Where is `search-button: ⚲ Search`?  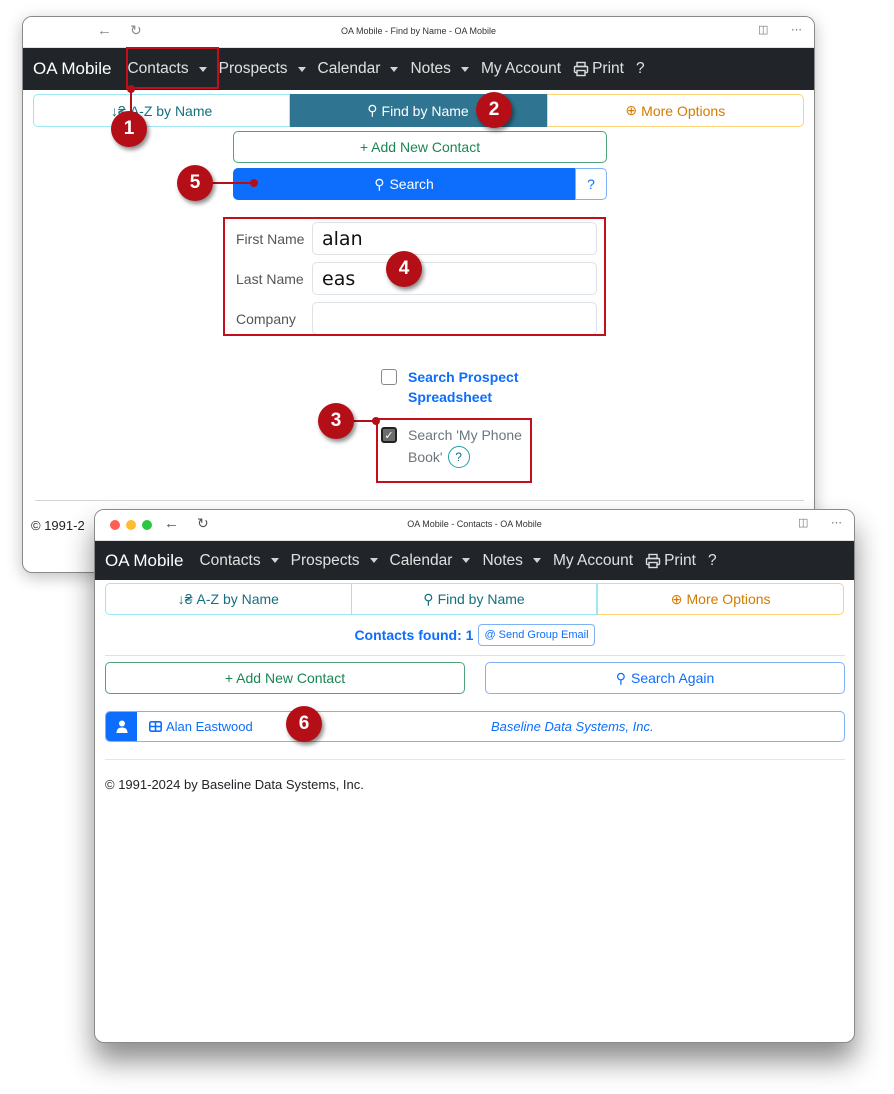 search-button: ⚲ Search is located at coordinates (404, 184).